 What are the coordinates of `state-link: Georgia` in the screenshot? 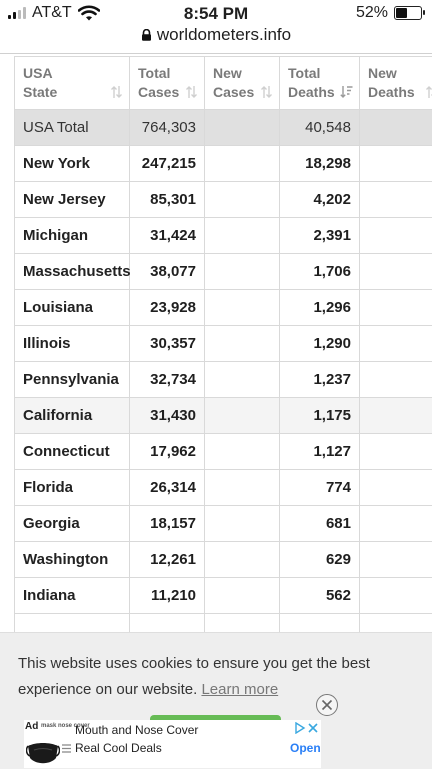 It's located at (72, 524).